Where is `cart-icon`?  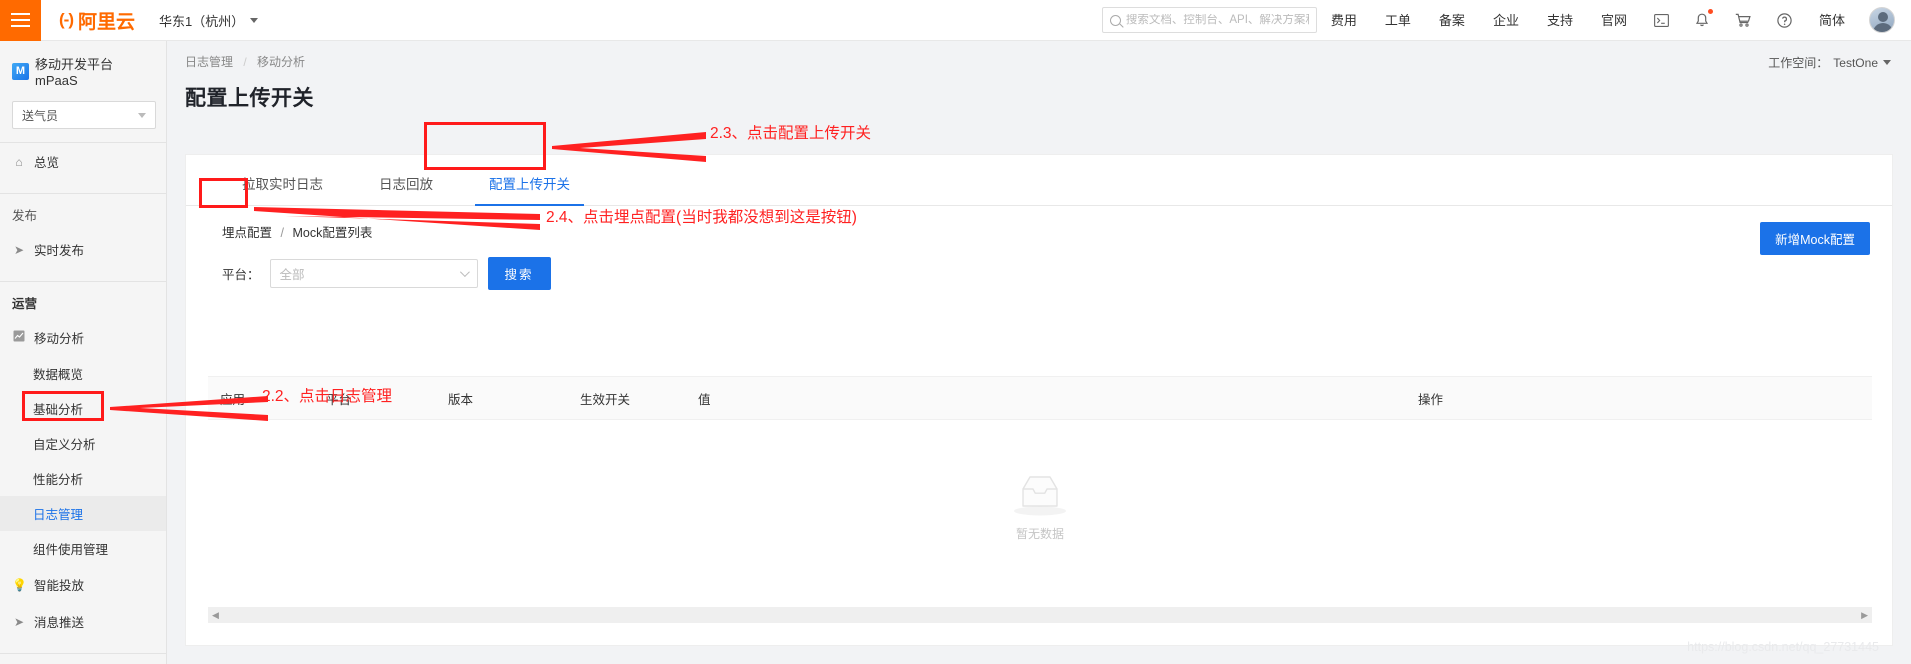
cart-icon is located at coordinates (1743, 20).